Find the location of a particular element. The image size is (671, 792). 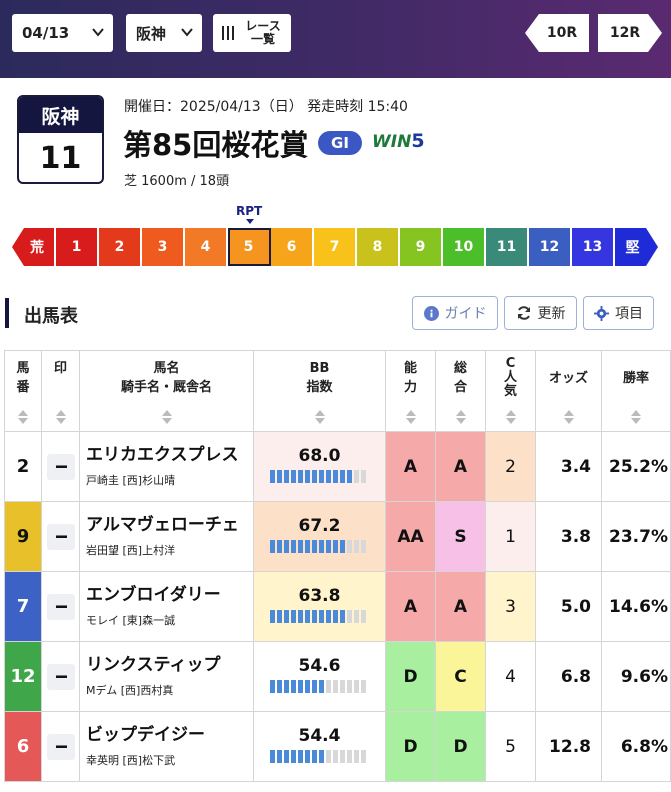

table-row: 2 -- エリカエクスプレス 戸崎圭 [西]杉山晴 68.0 A A 2 3.4 25.2% is located at coordinates (337, 467).